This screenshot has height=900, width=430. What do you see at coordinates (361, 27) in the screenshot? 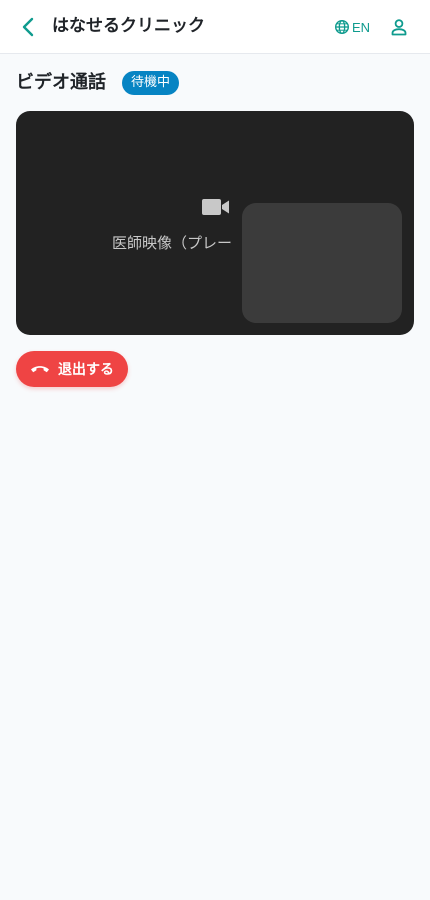
I see `language-label: EN` at bounding box center [361, 27].